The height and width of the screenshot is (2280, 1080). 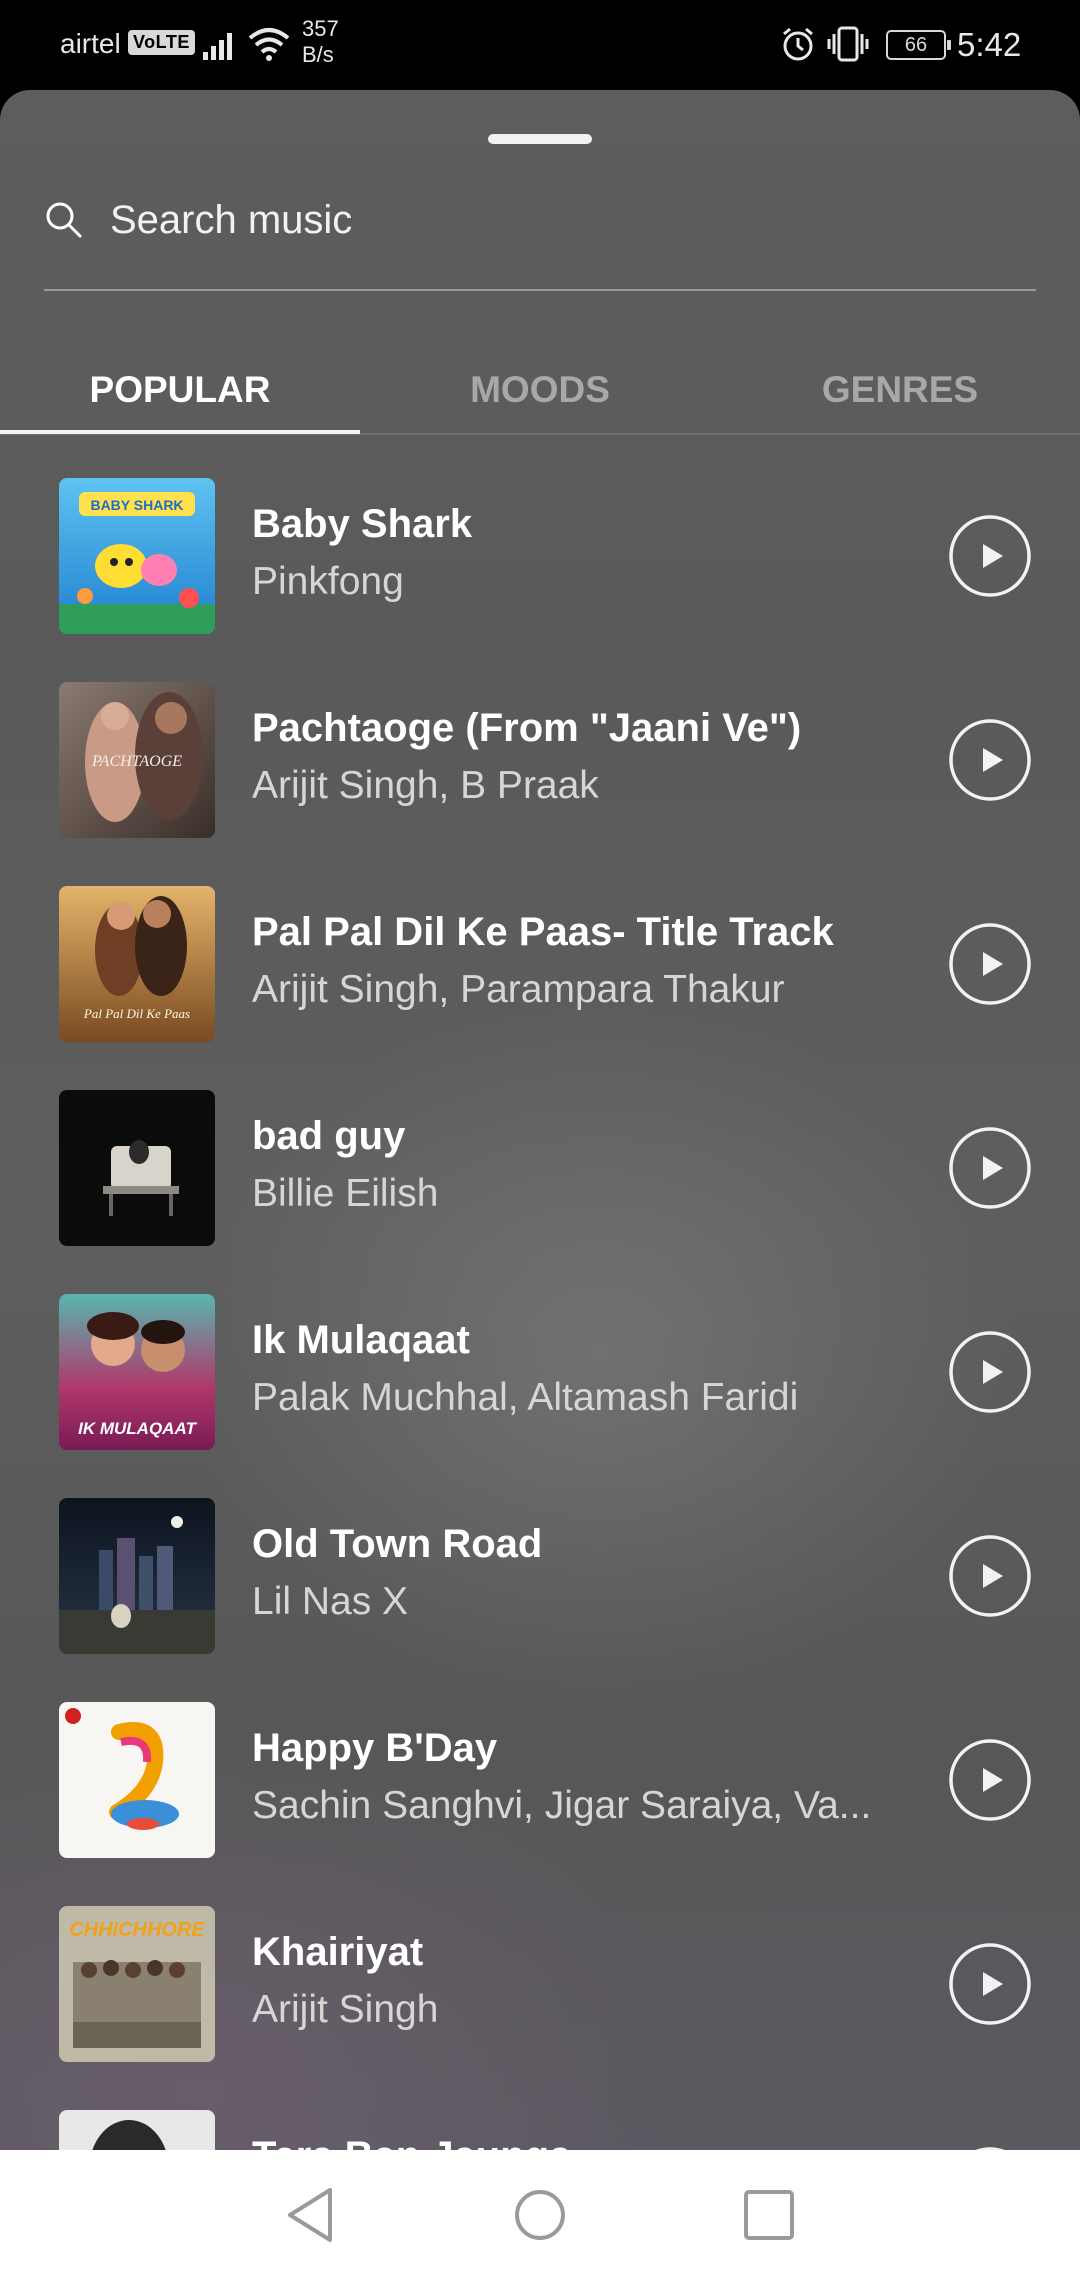 What do you see at coordinates (798, 44) in the screenshot?
I see `alarm-icon` at bounding box center [798, 44].